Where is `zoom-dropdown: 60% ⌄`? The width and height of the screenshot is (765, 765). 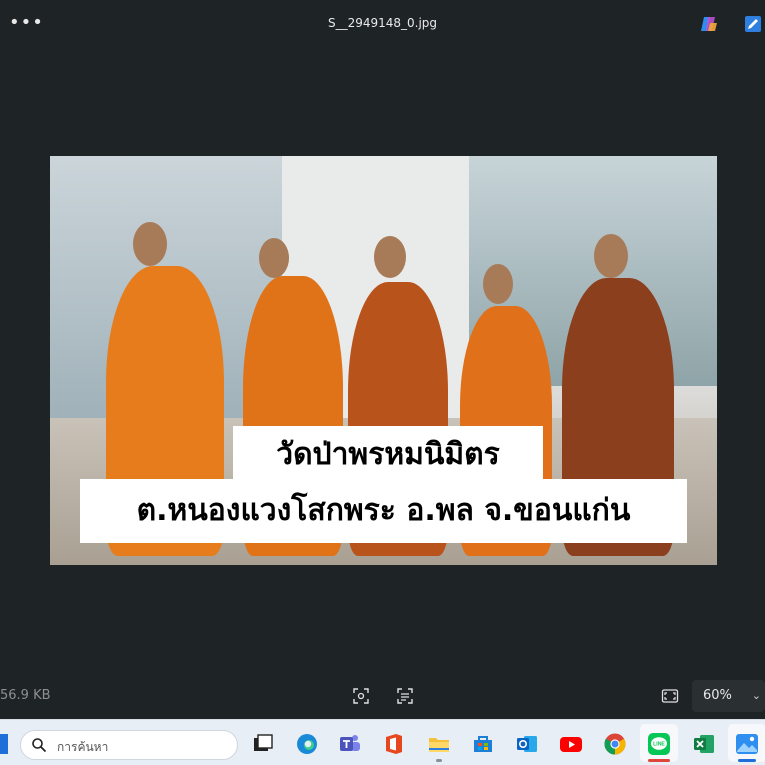 zoom-dropdown: 60% ⌄ is located at coordinates (728, 696).